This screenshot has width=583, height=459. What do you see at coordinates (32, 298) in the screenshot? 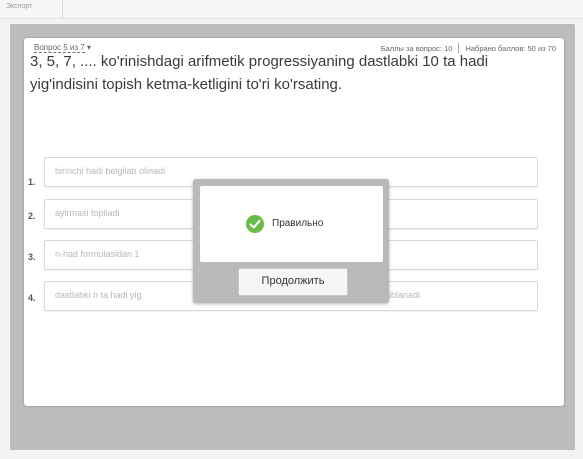
I see `option-number-4: 4.` at bounding box center [32, 298].